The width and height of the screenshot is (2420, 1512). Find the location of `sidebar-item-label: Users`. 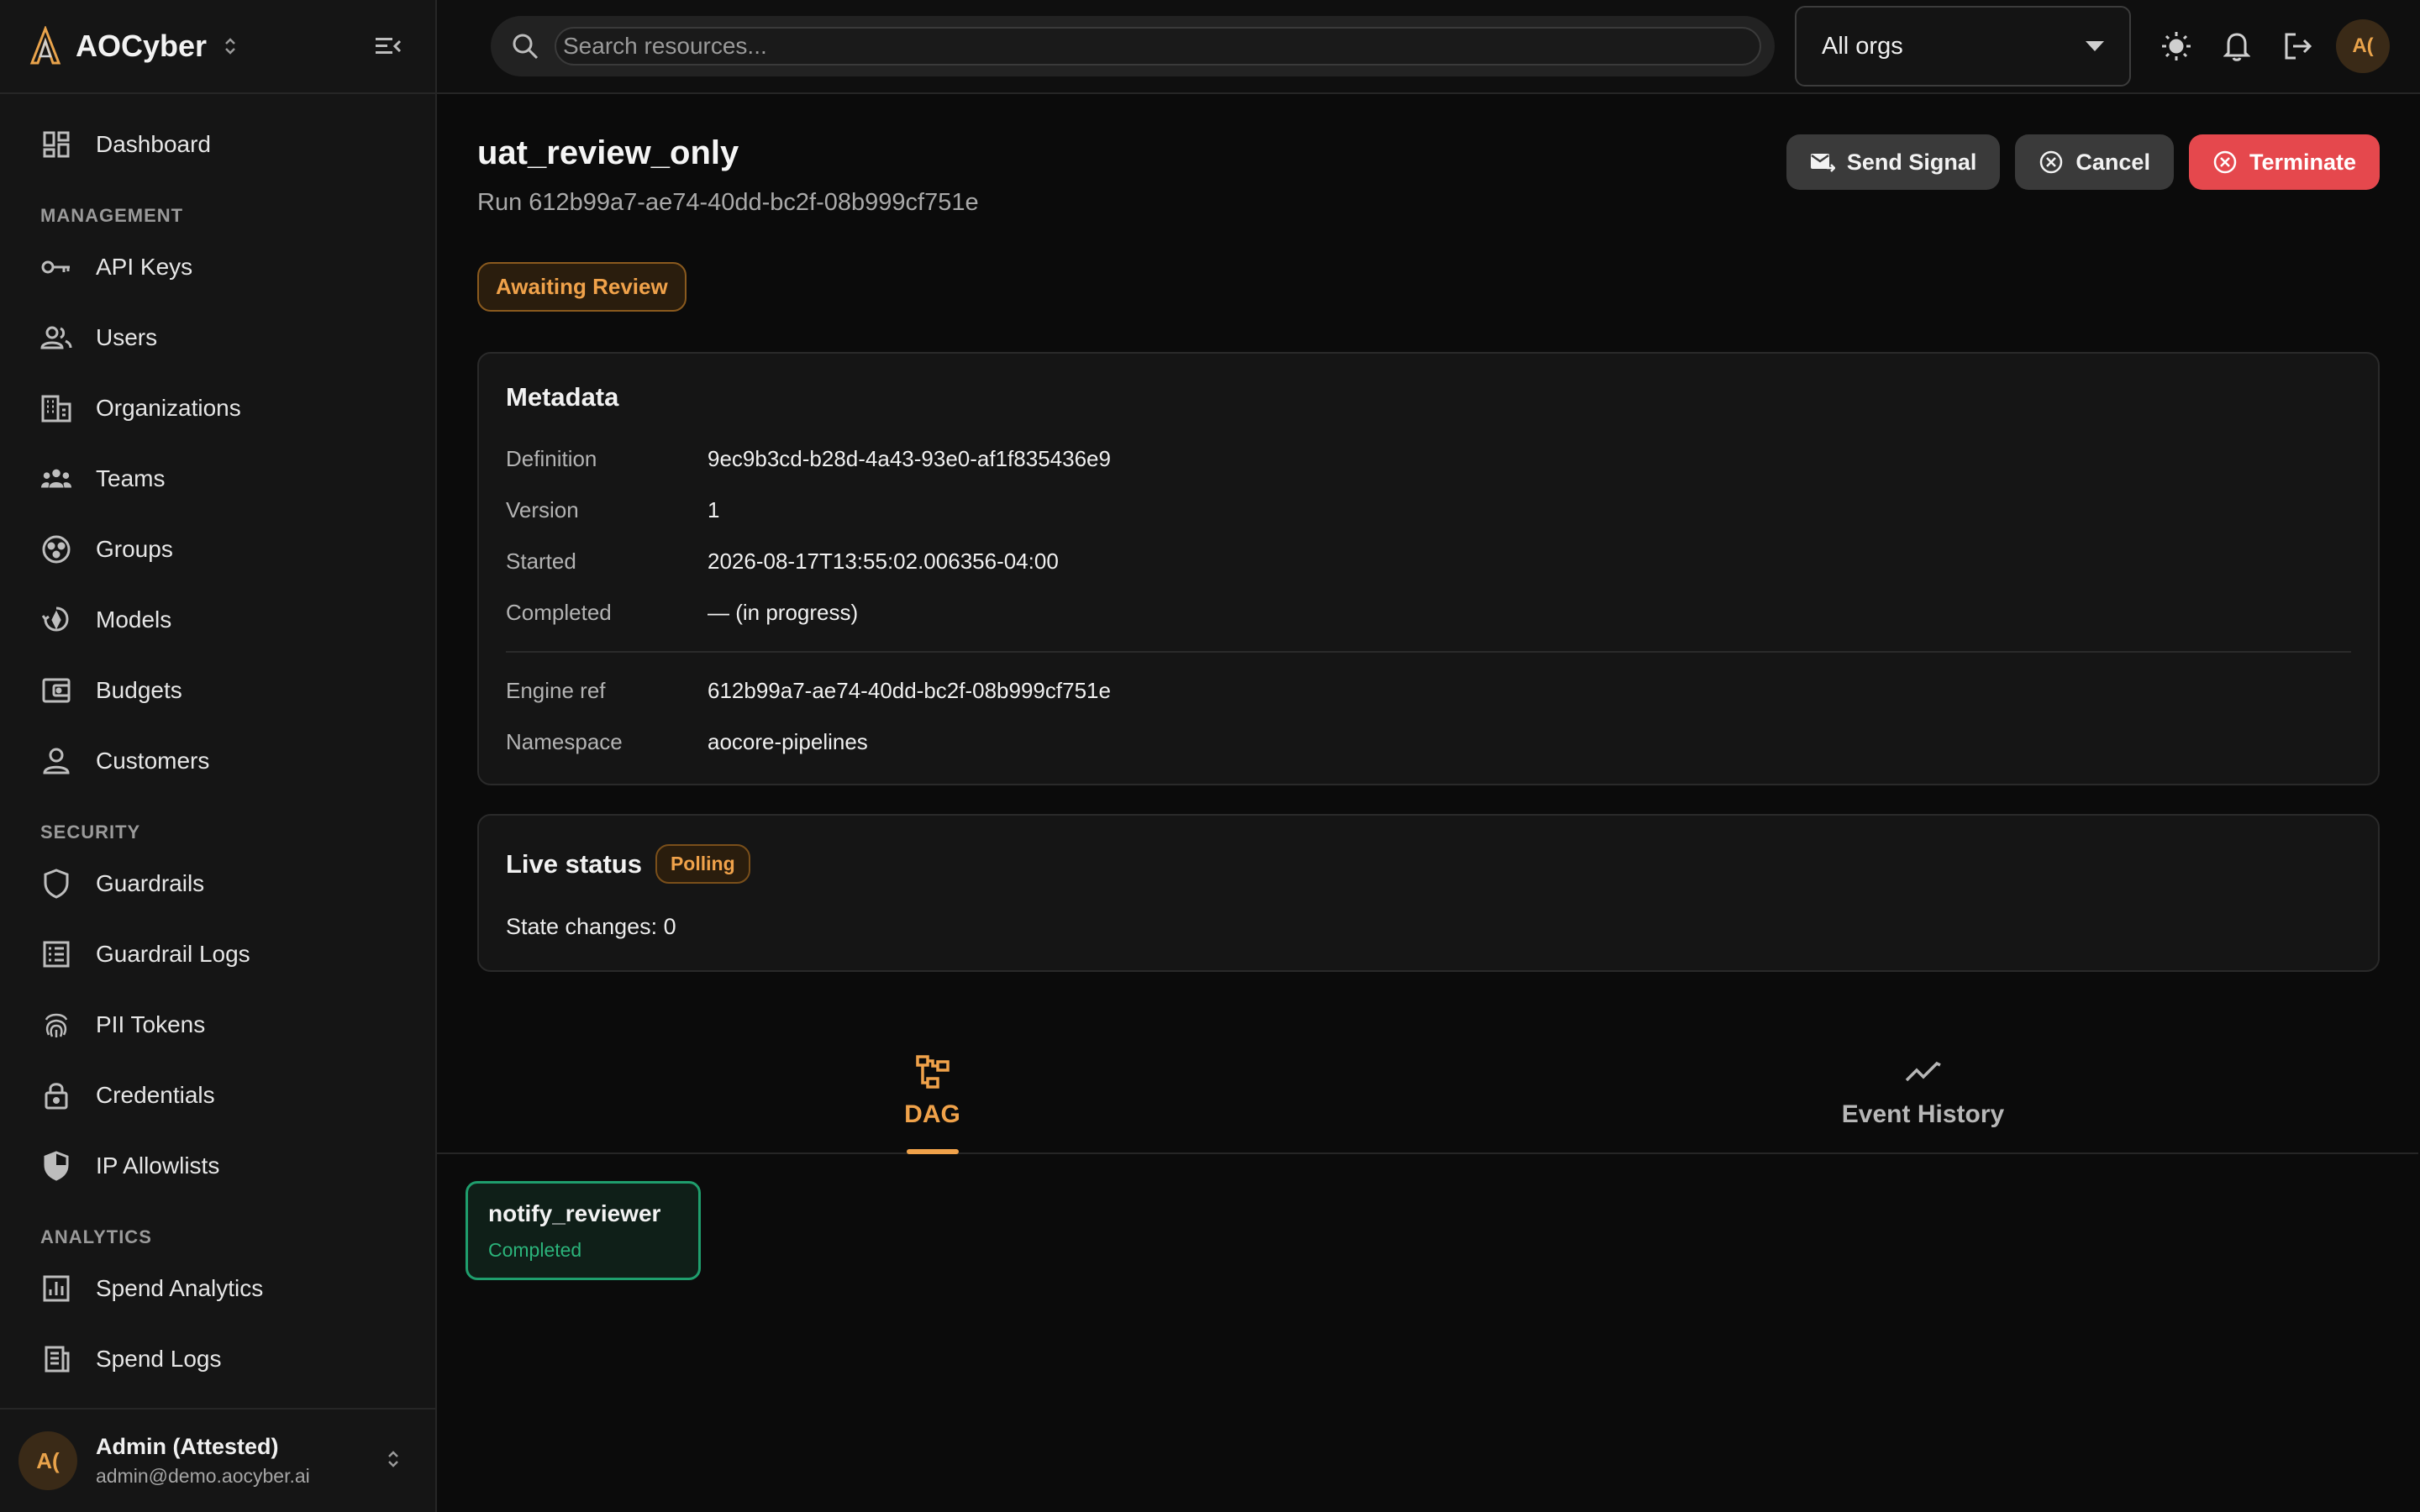

sidebar-item-label: Users is located at coordinates (127, 337).